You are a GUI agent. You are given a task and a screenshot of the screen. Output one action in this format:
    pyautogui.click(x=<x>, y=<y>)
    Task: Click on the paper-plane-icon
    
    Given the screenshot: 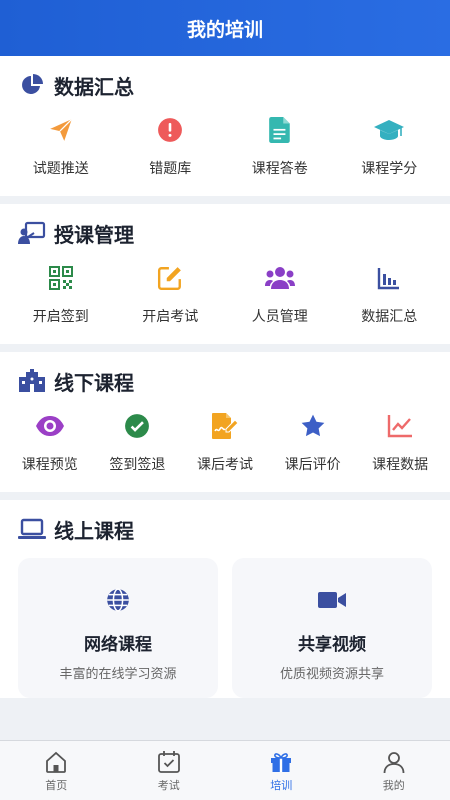 What is the action you would take?
    pyautogui.click(x=61, y=130)
    